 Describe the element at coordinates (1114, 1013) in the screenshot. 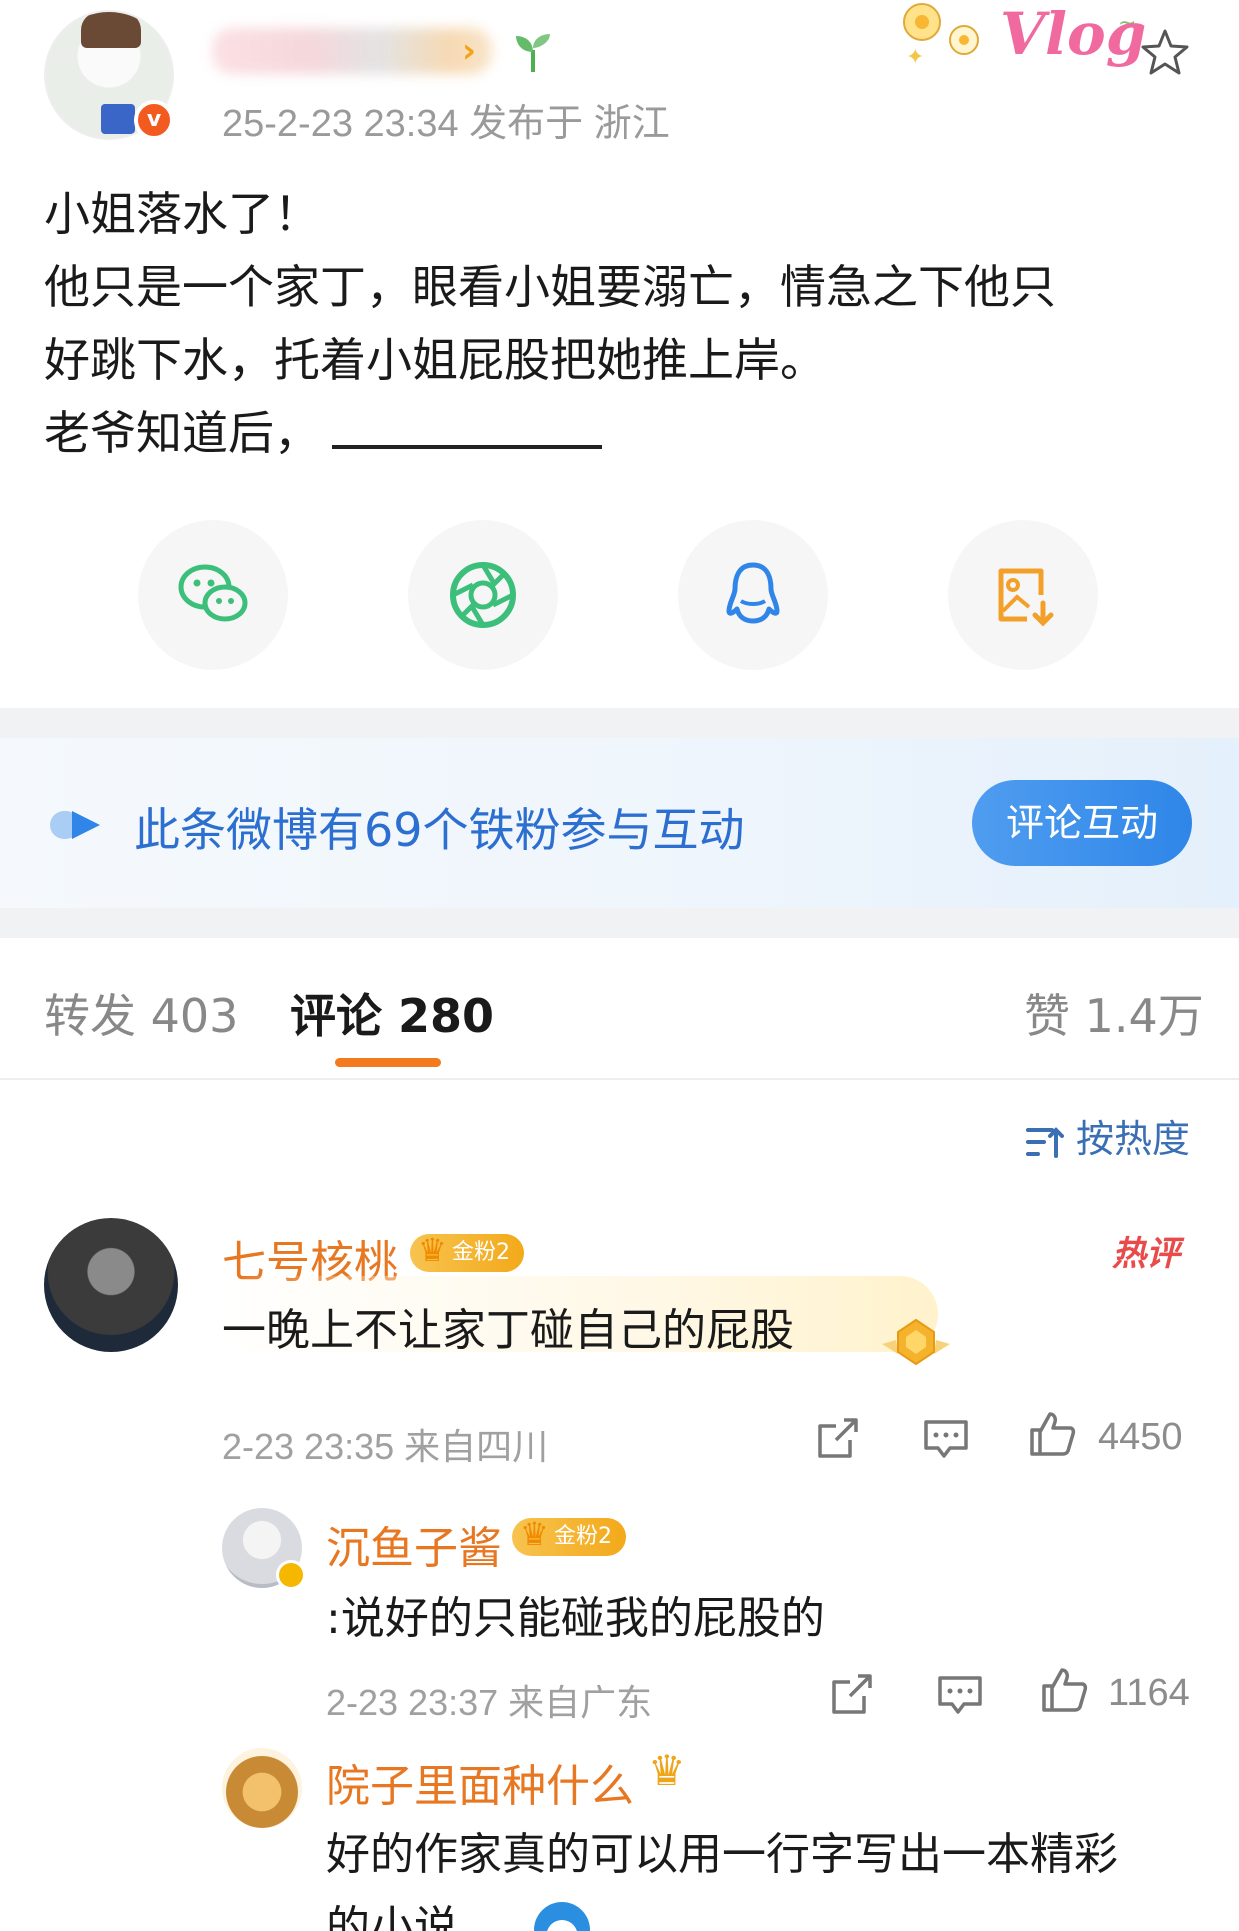

I see `tab-likes: 赞 1.4万` at that location.